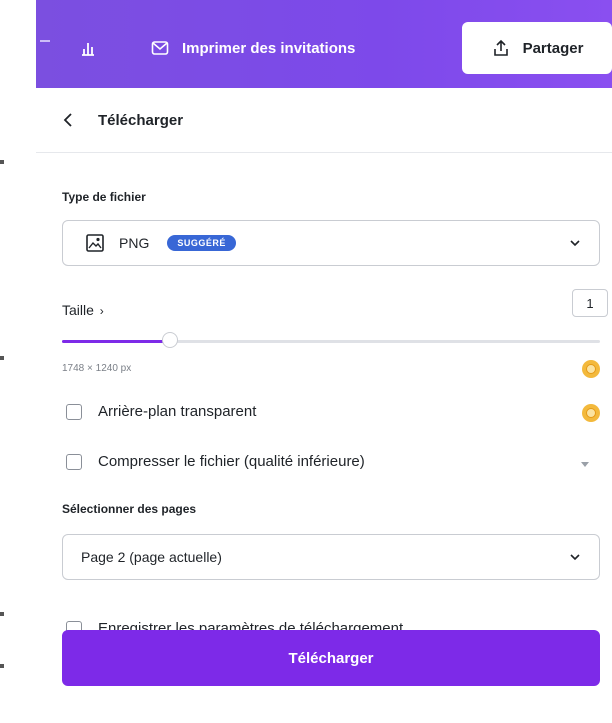 The width and height of the screenshot is (612, 723). Describe the element at coordinates (331, 340) in the screenshot. I see `size-slider` at that location.